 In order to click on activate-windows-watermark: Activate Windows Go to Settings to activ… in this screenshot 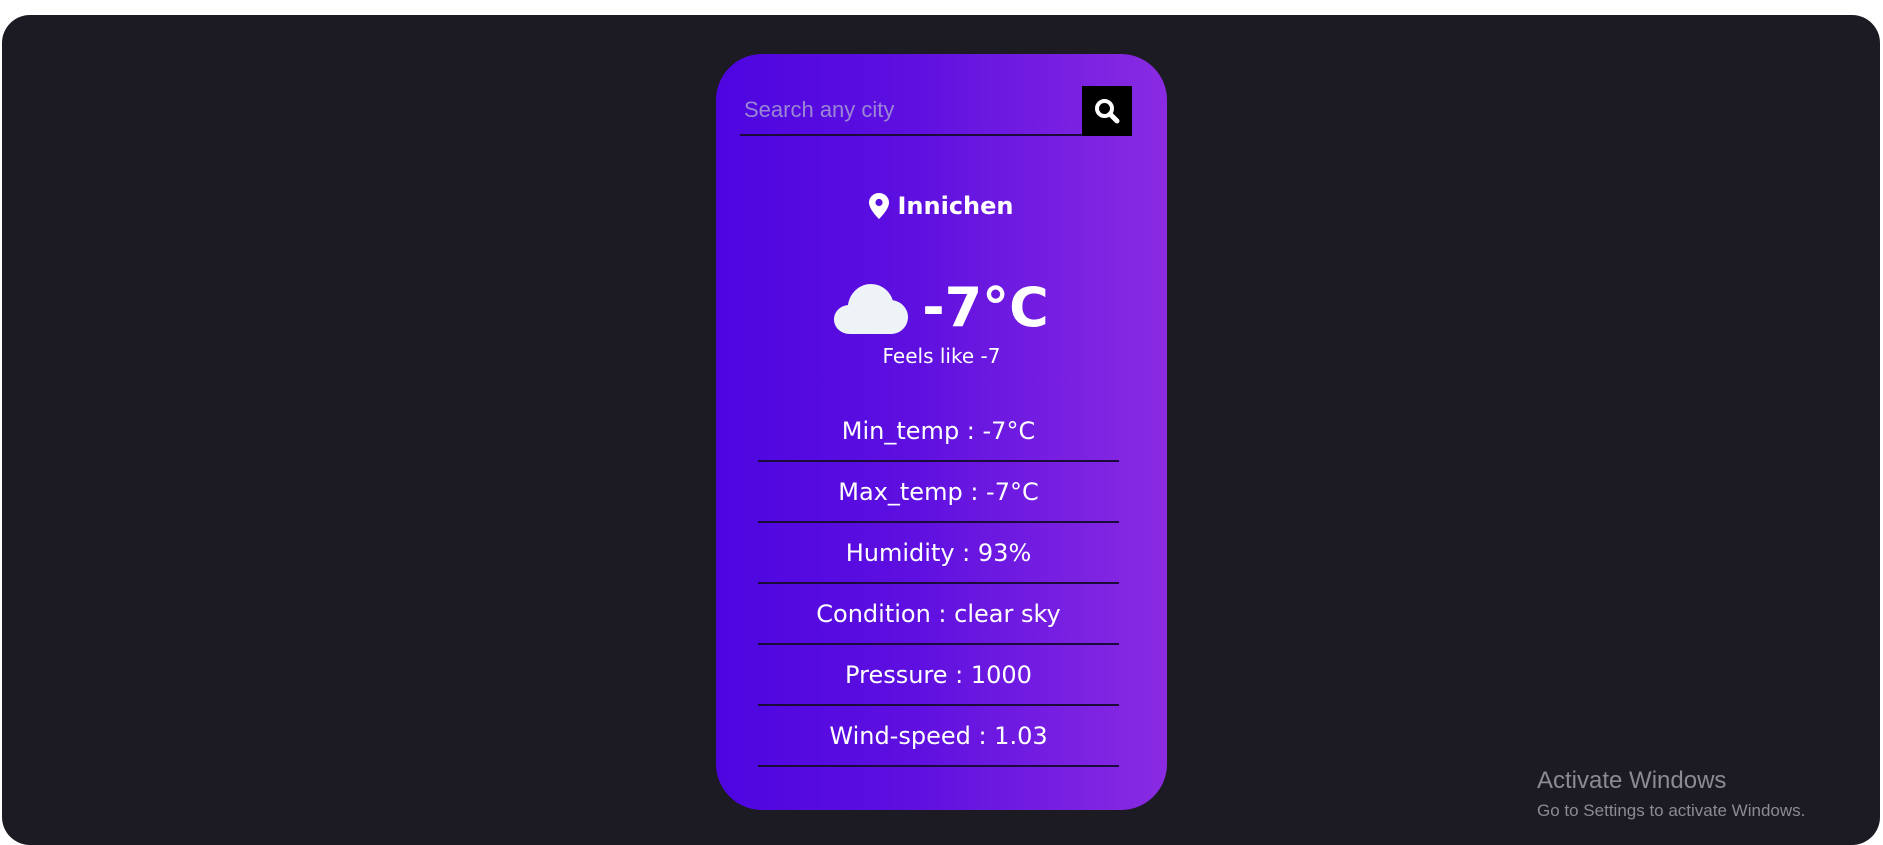, I will do `click(1671, 794)`.